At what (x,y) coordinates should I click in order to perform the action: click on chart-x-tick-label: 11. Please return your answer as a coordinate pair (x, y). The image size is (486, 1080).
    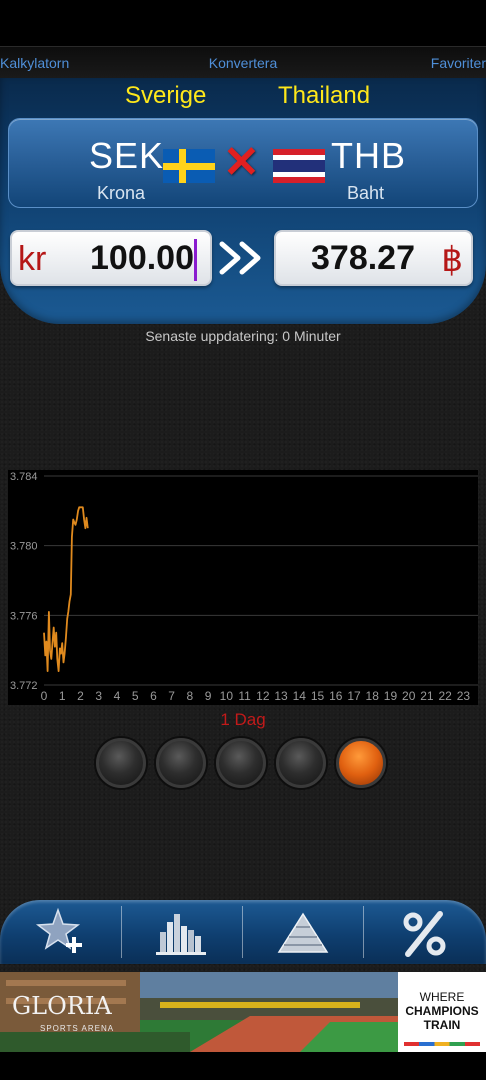
    Looking at the image, I should click on (244, 696).